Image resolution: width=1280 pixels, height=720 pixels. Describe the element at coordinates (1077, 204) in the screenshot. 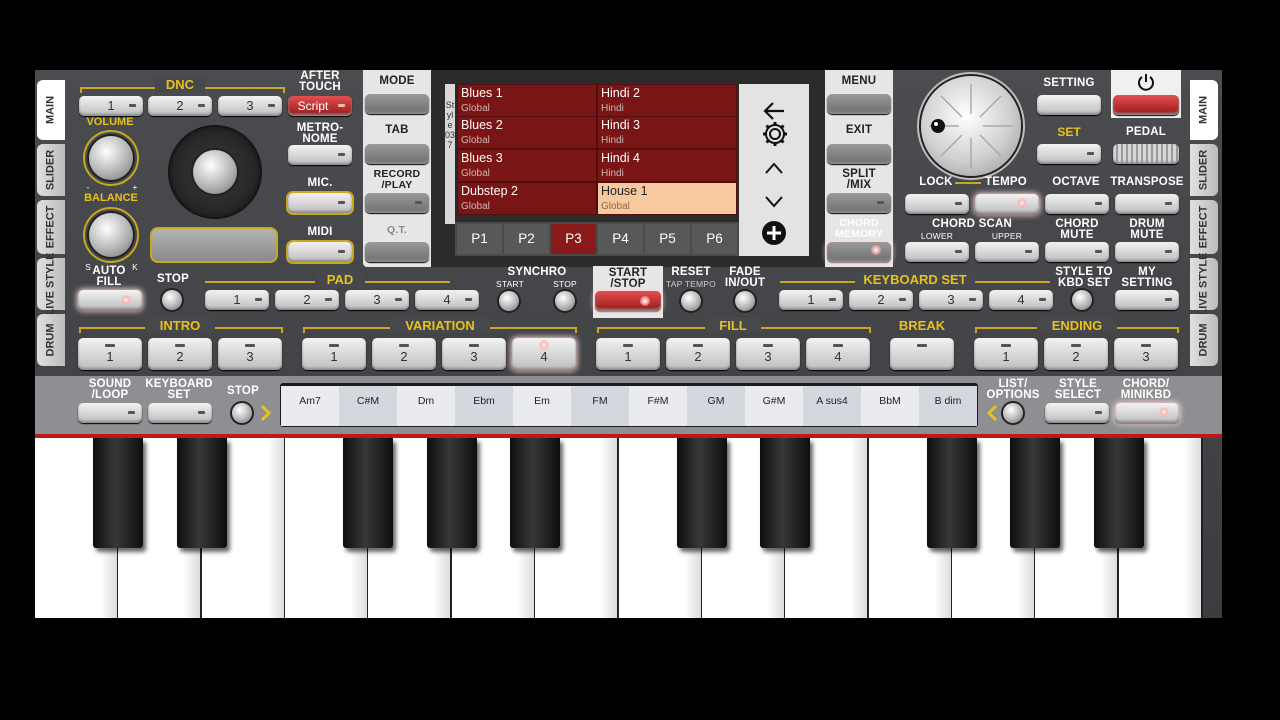

I see `octave-button` at that location.